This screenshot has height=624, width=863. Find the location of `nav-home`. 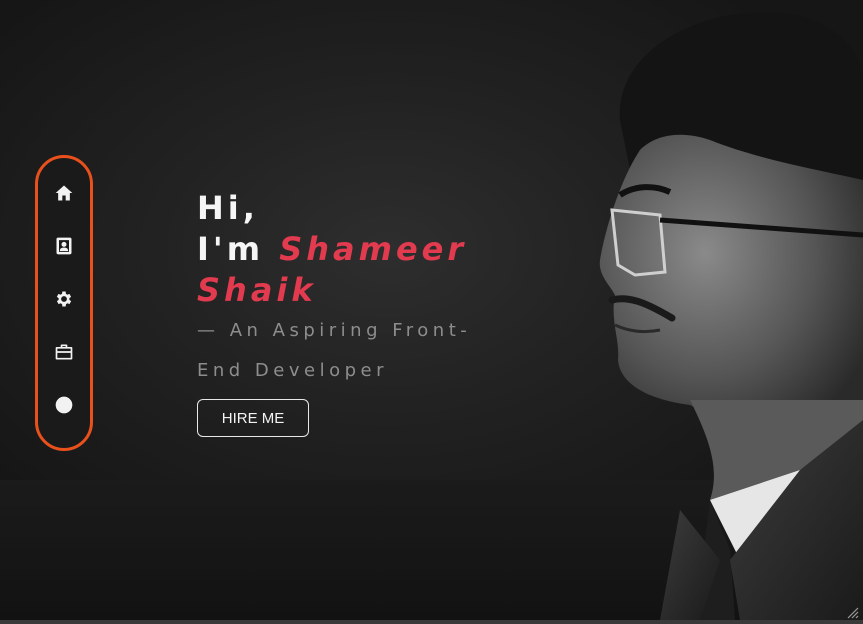

nav-home is located at coordinates (64, 193).